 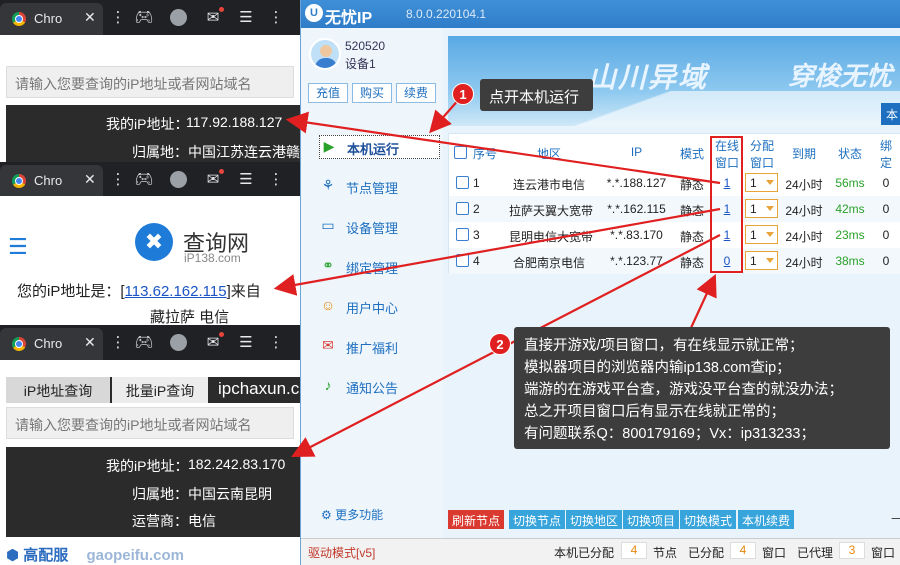 What do you see at coordinates (691, 185) in the screenshot?
I see `cell-mode: 静态` at bounding box center [691, 185].